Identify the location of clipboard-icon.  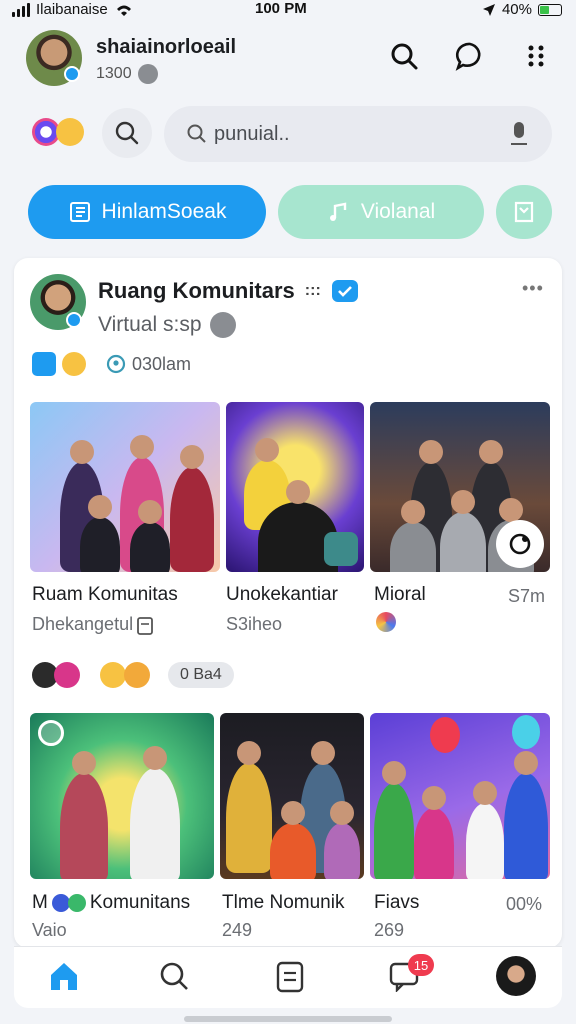
(290, 977).